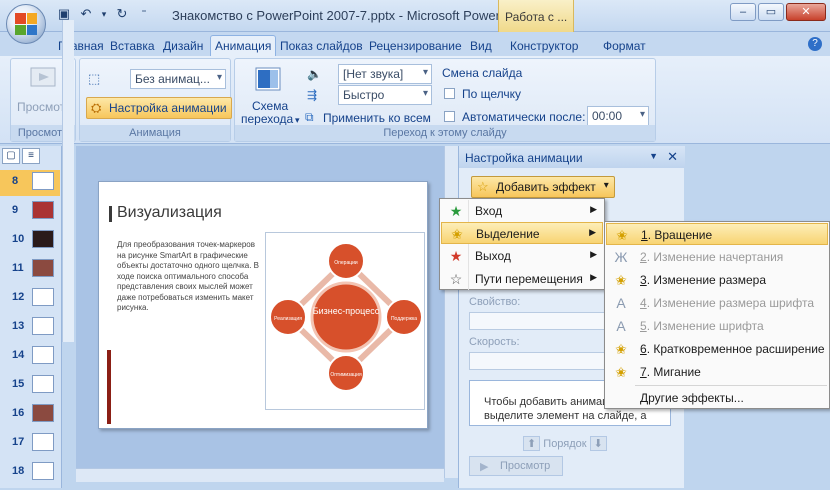 The image size is (830, 490). What do you see at coordinates (673, 372) in the screenshot?
I see `emphasis-item-label: . Мигание` at bounding box center [673, 372].